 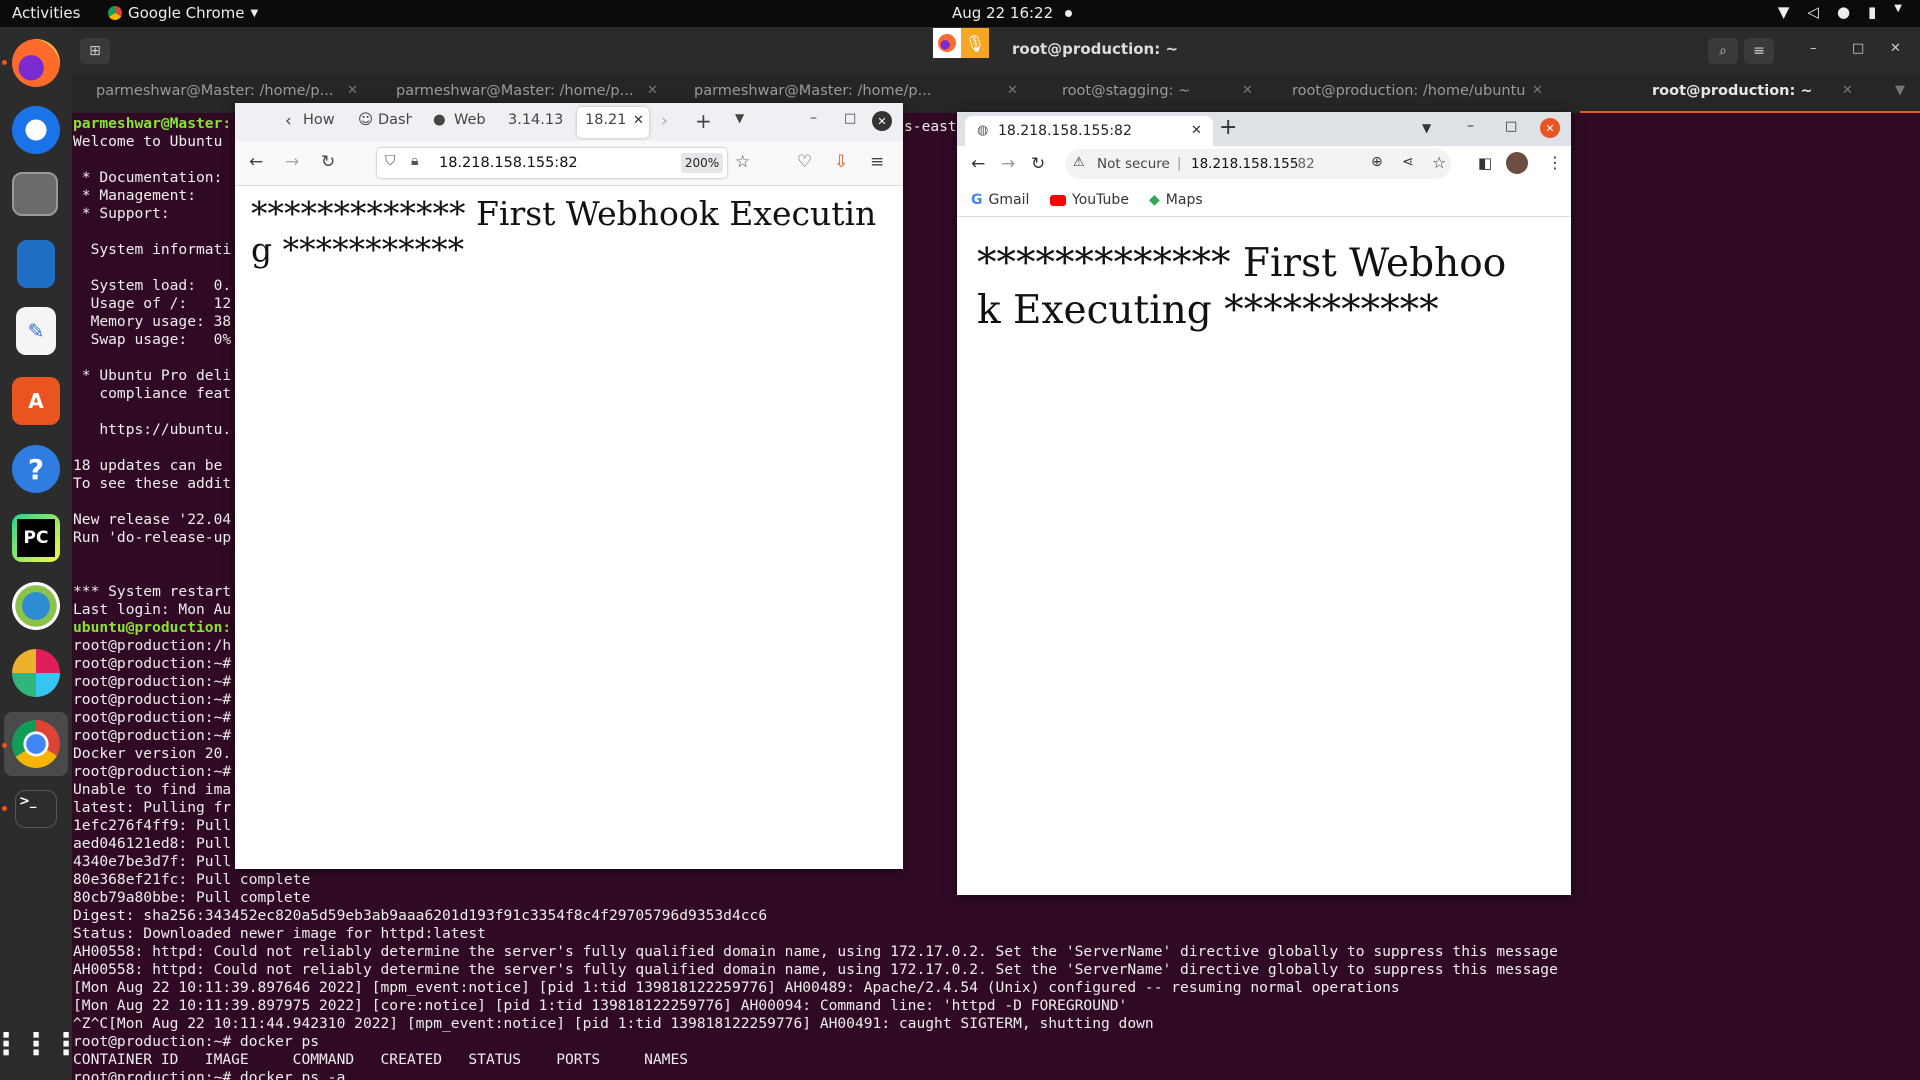 What do you see at coordinates (1089, 131) in the screenshot?
I see `chrome-tab-active: ◍ 18.218.158.155:82 ✕` at bounding box center [1089, 131].